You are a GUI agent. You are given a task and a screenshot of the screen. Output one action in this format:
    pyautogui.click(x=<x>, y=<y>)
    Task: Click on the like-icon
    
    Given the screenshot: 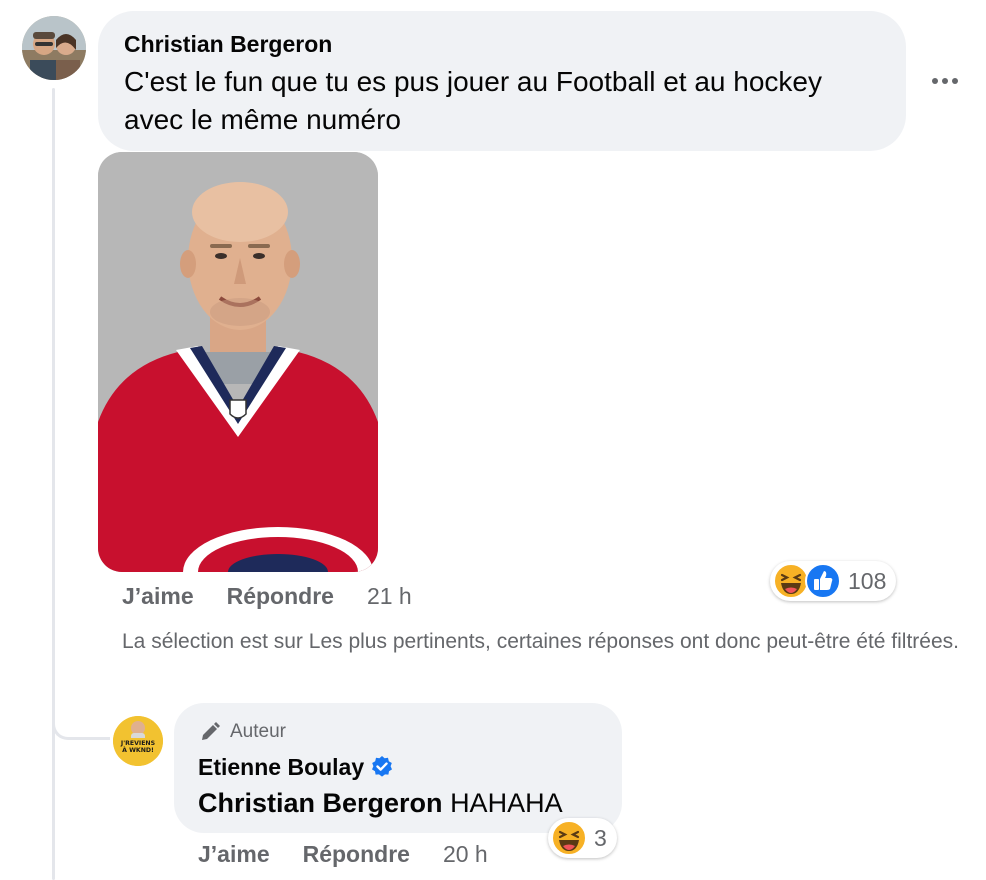 What is the action you would take?
    pyautogui.click(x=823, y=581)
    